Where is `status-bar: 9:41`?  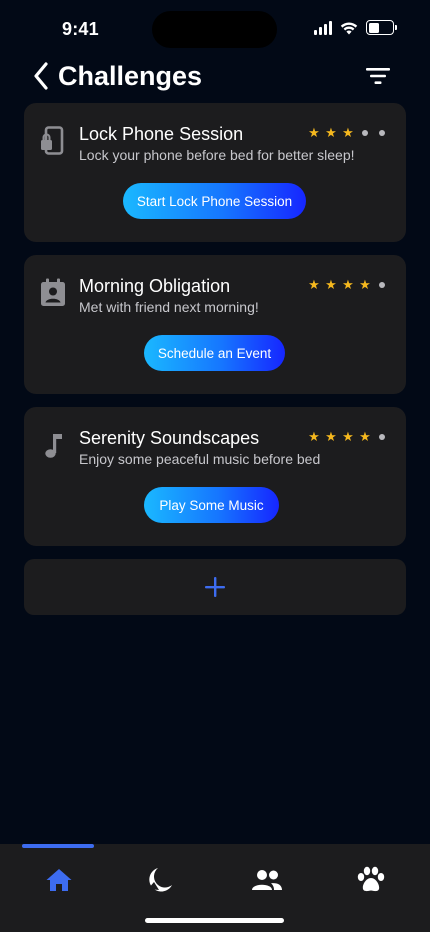
status-bar: 9:41 is located at coordinates (215, 29).